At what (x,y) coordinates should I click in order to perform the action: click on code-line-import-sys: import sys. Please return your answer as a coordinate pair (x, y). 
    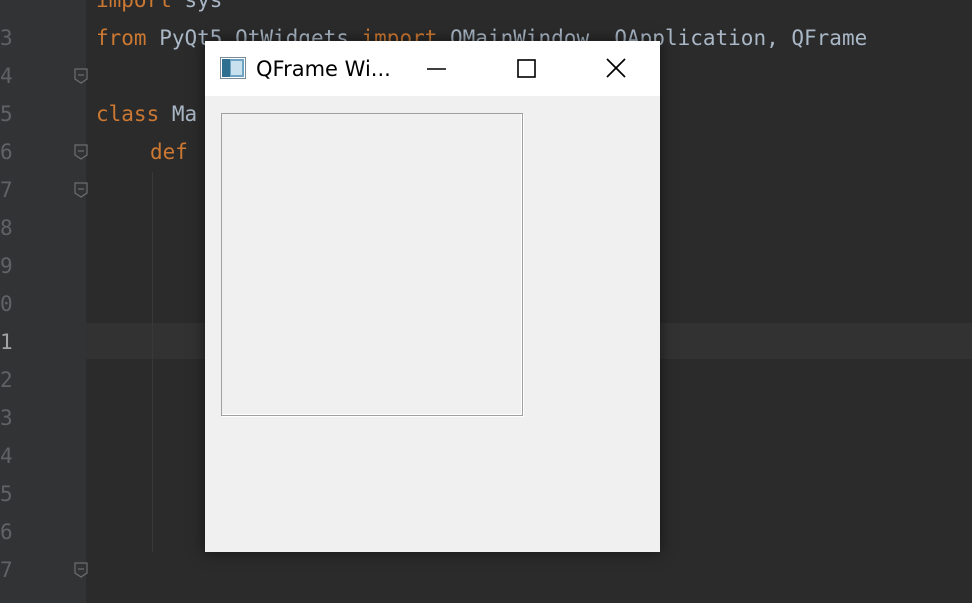
    Looking at the image, I should click on (159, 6).